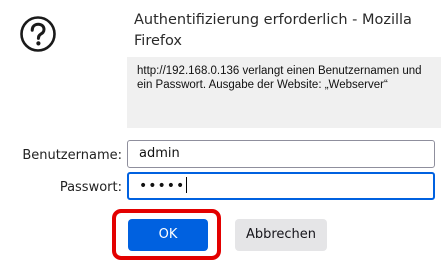  I want to click on help-circle-icon, so click(38, 34).